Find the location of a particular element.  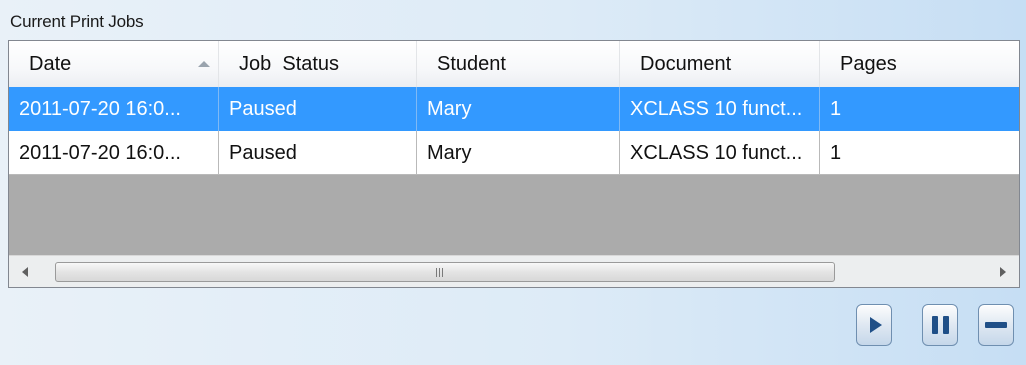

panel-title: Current Print Jobs is located at coordinates (77, 21).